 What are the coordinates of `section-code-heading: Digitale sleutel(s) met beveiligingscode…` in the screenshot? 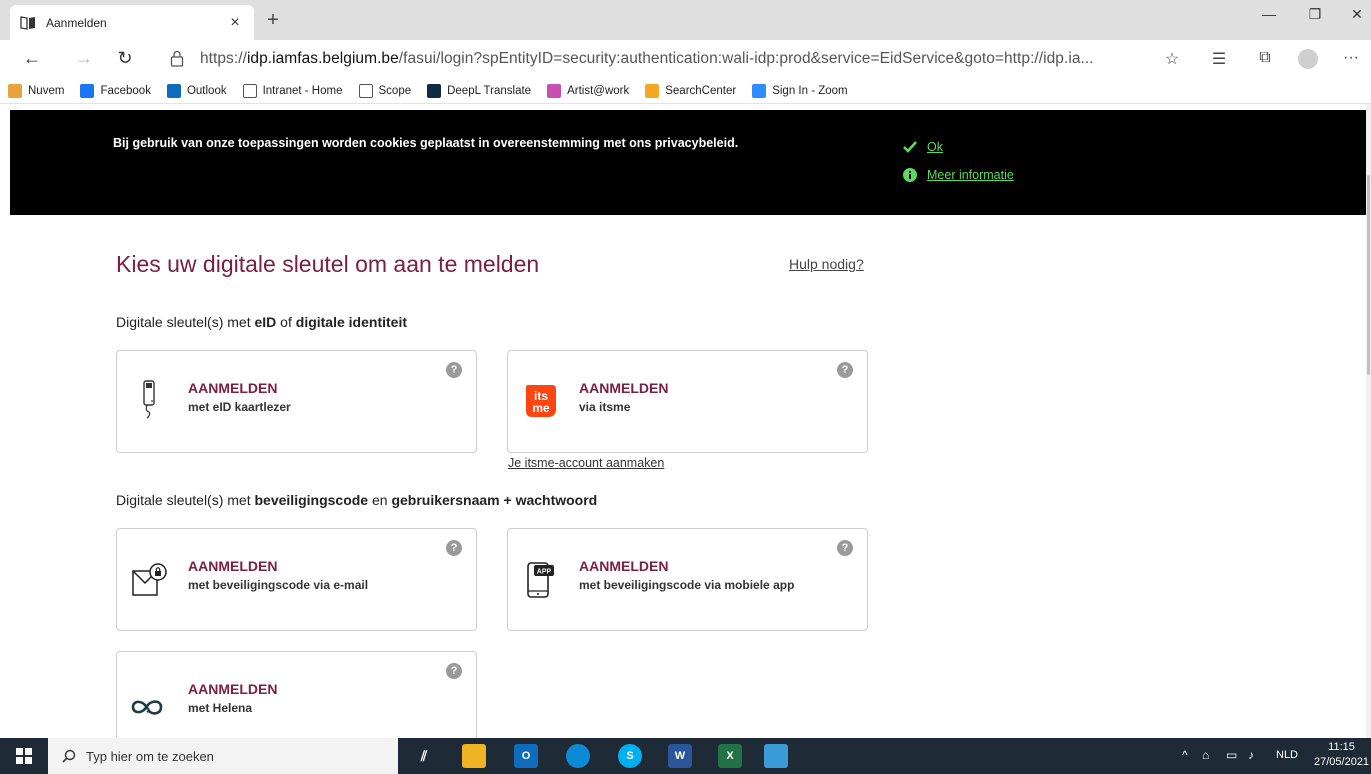 It's located at (356, 500).